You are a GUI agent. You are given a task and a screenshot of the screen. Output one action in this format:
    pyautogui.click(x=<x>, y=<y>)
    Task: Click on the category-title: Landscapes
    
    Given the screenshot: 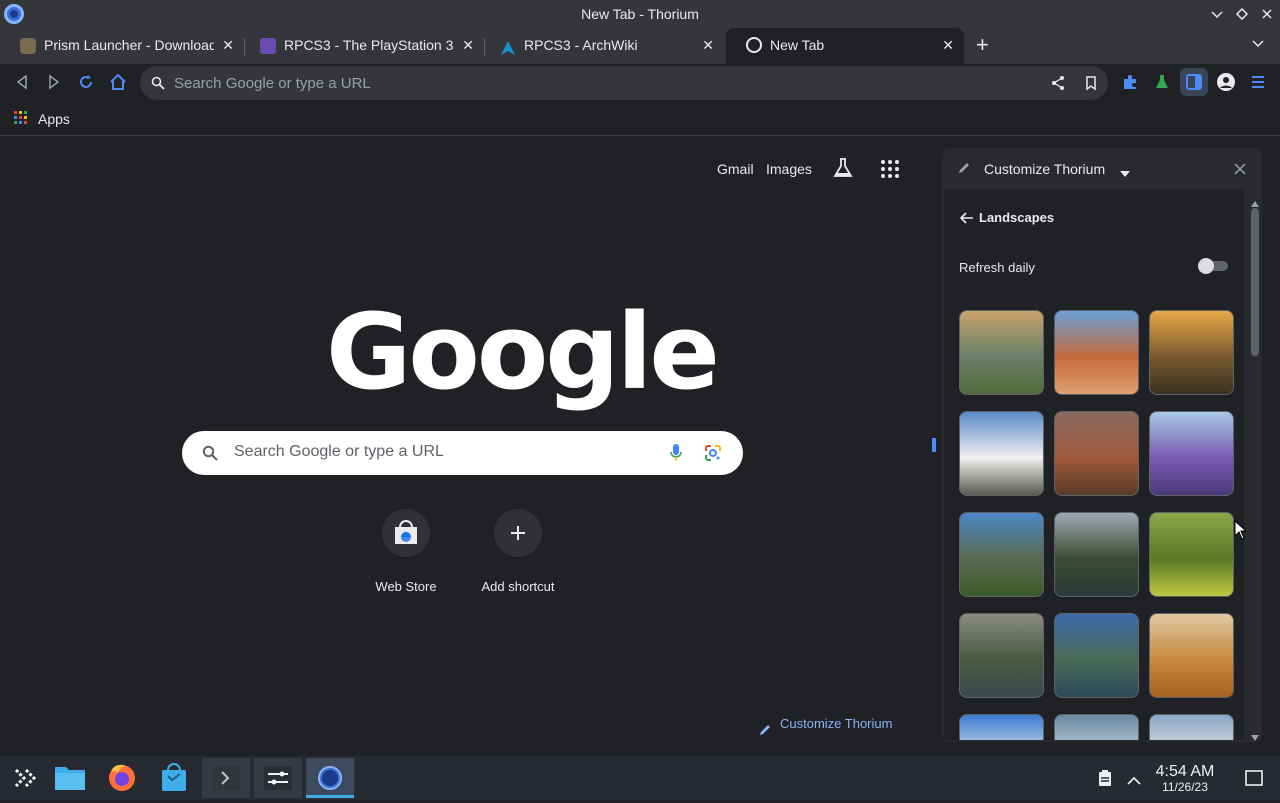 What is the action you would take?
    pyautogui.click(x=1017, y=217)
    